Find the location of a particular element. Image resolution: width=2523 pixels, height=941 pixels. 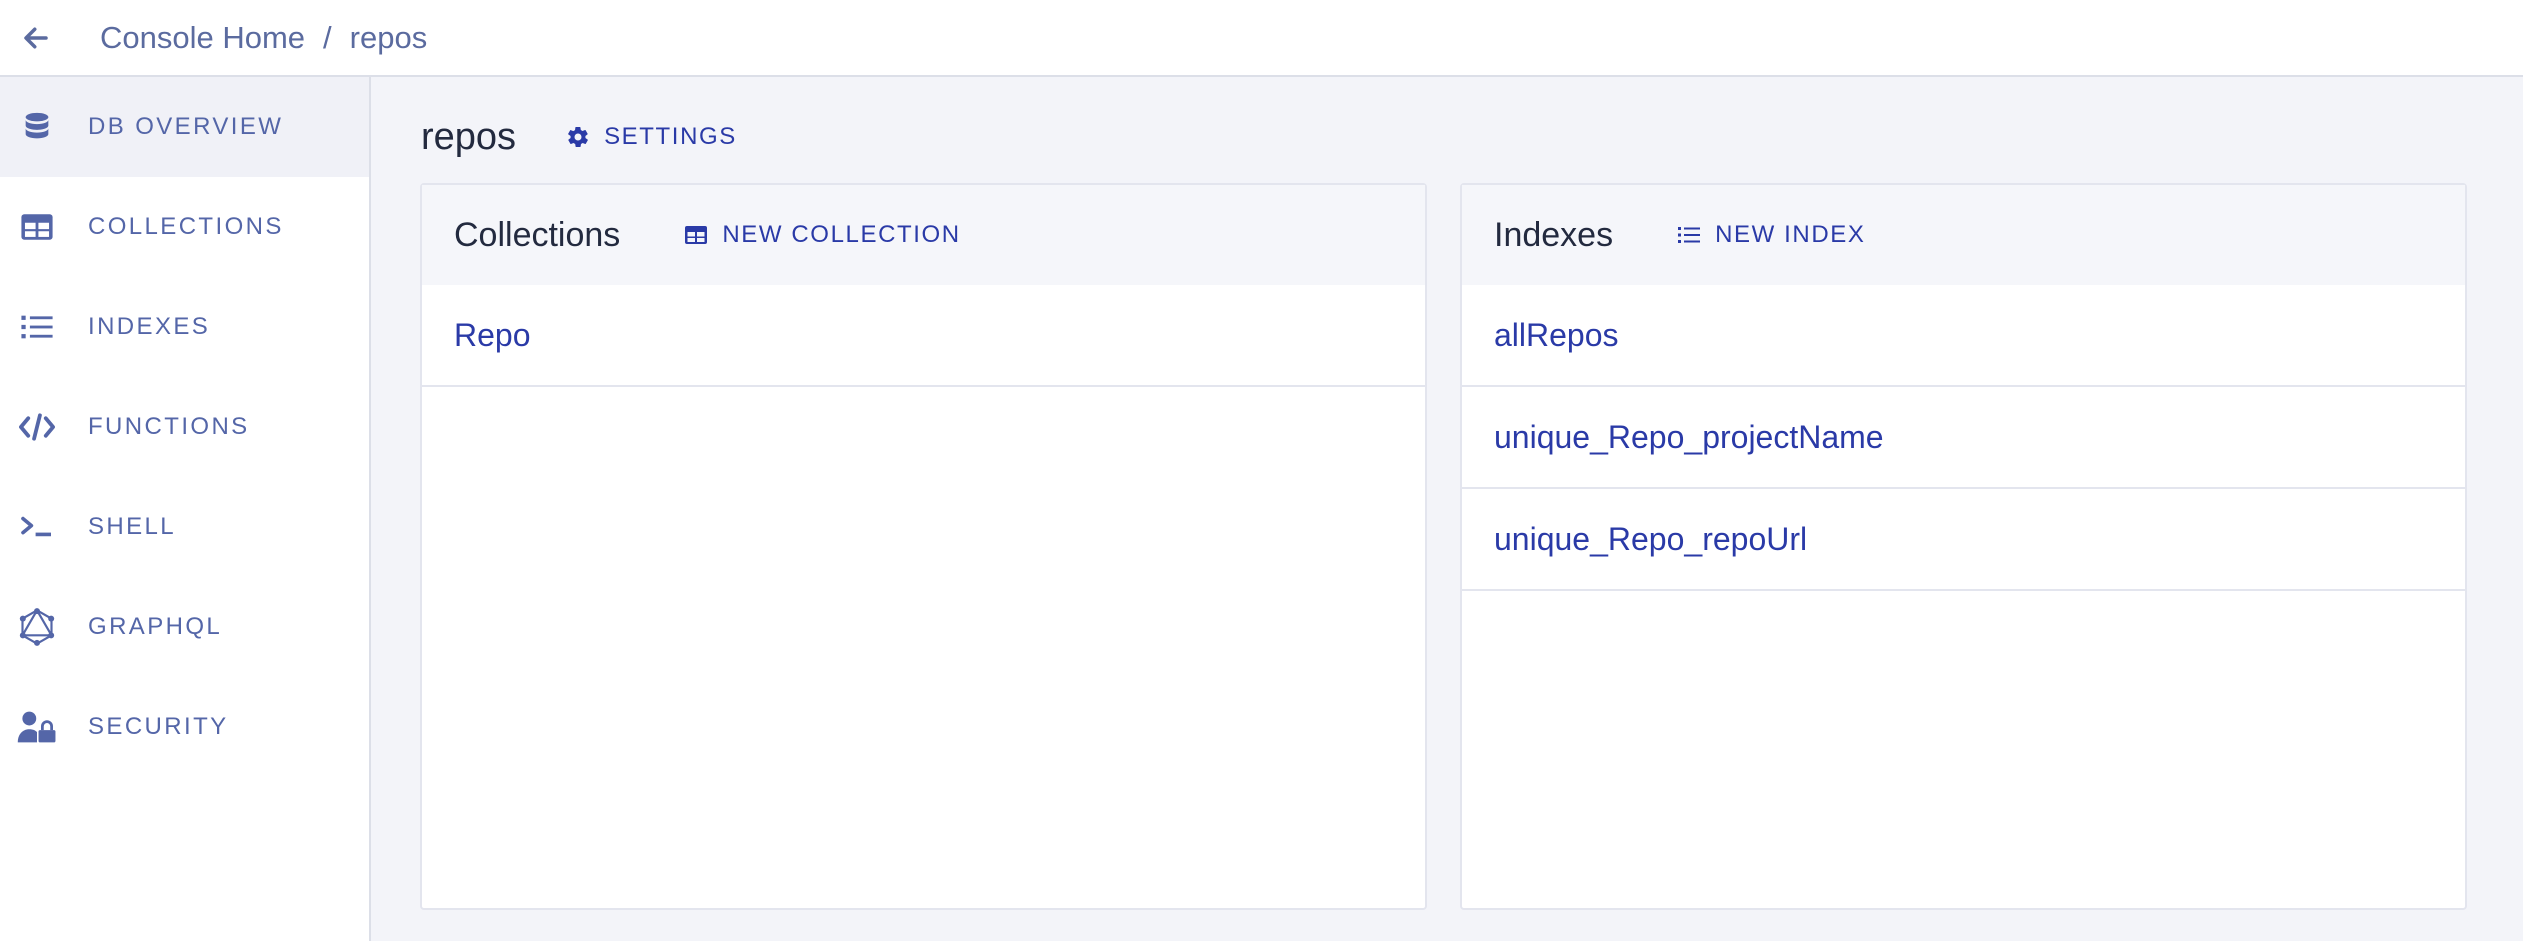

page-header: repos SETTINGS is located at coordinates (579, 137).